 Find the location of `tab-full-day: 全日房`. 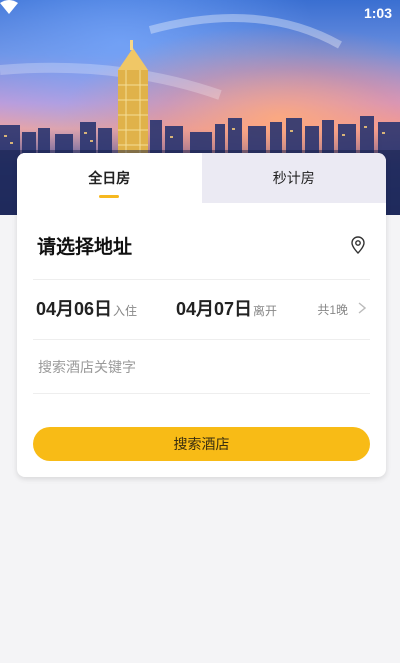

tab-full-day: 全日房 is located at coordinates (109, 178).